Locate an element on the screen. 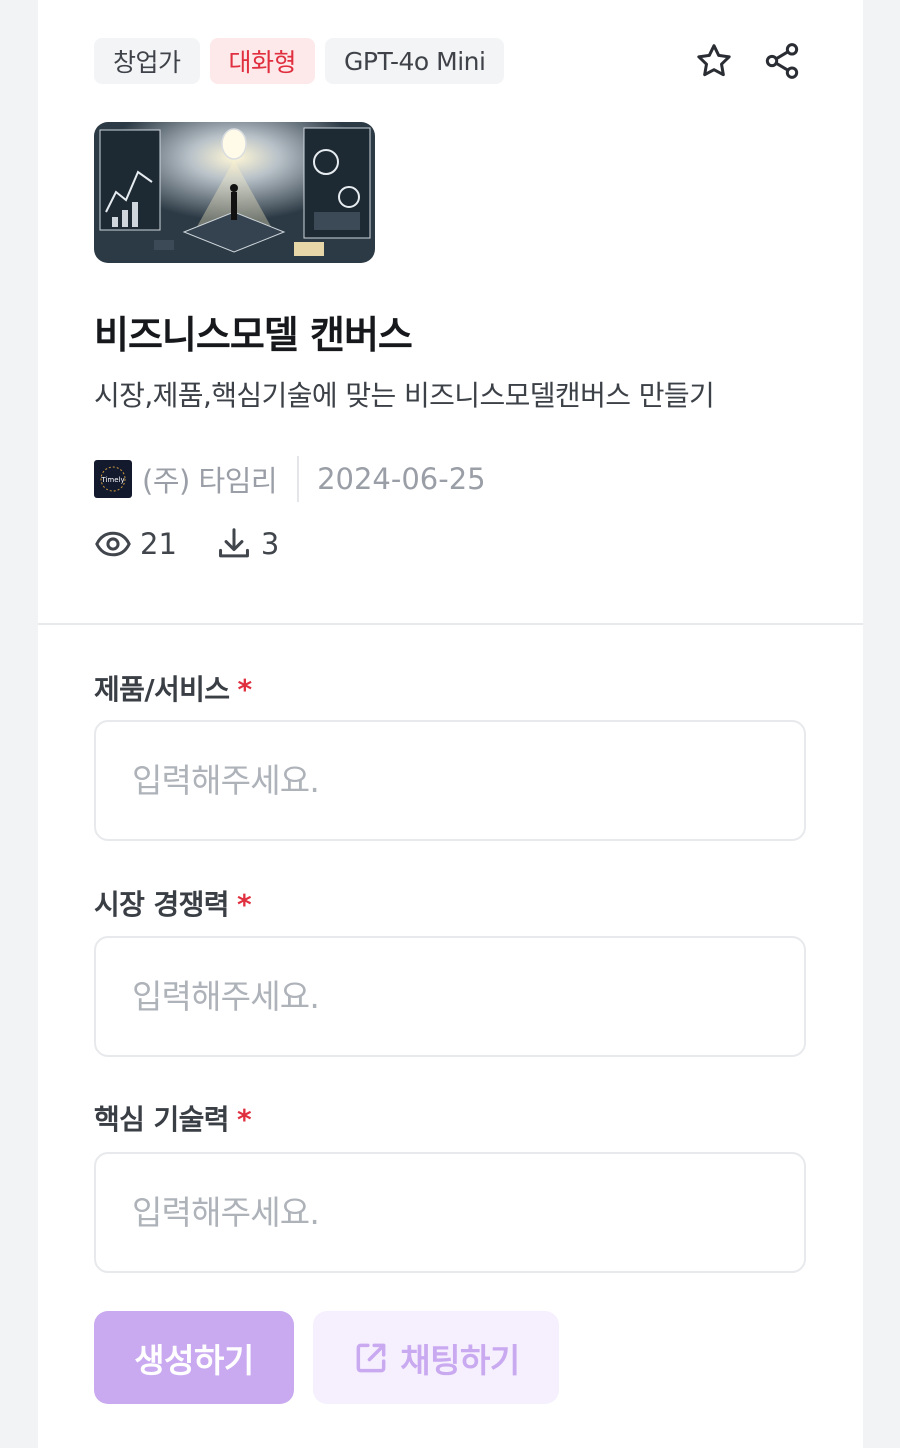 The width and height of the screenshot is (900, 1448). star-icon is located at coordinates (714, 61).